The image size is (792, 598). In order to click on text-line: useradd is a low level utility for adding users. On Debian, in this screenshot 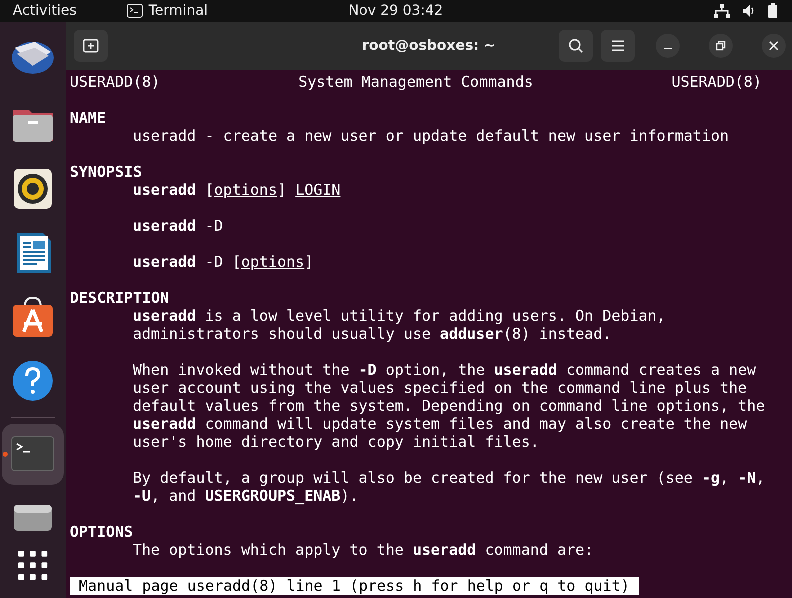, I will do `click(399, 316)`.